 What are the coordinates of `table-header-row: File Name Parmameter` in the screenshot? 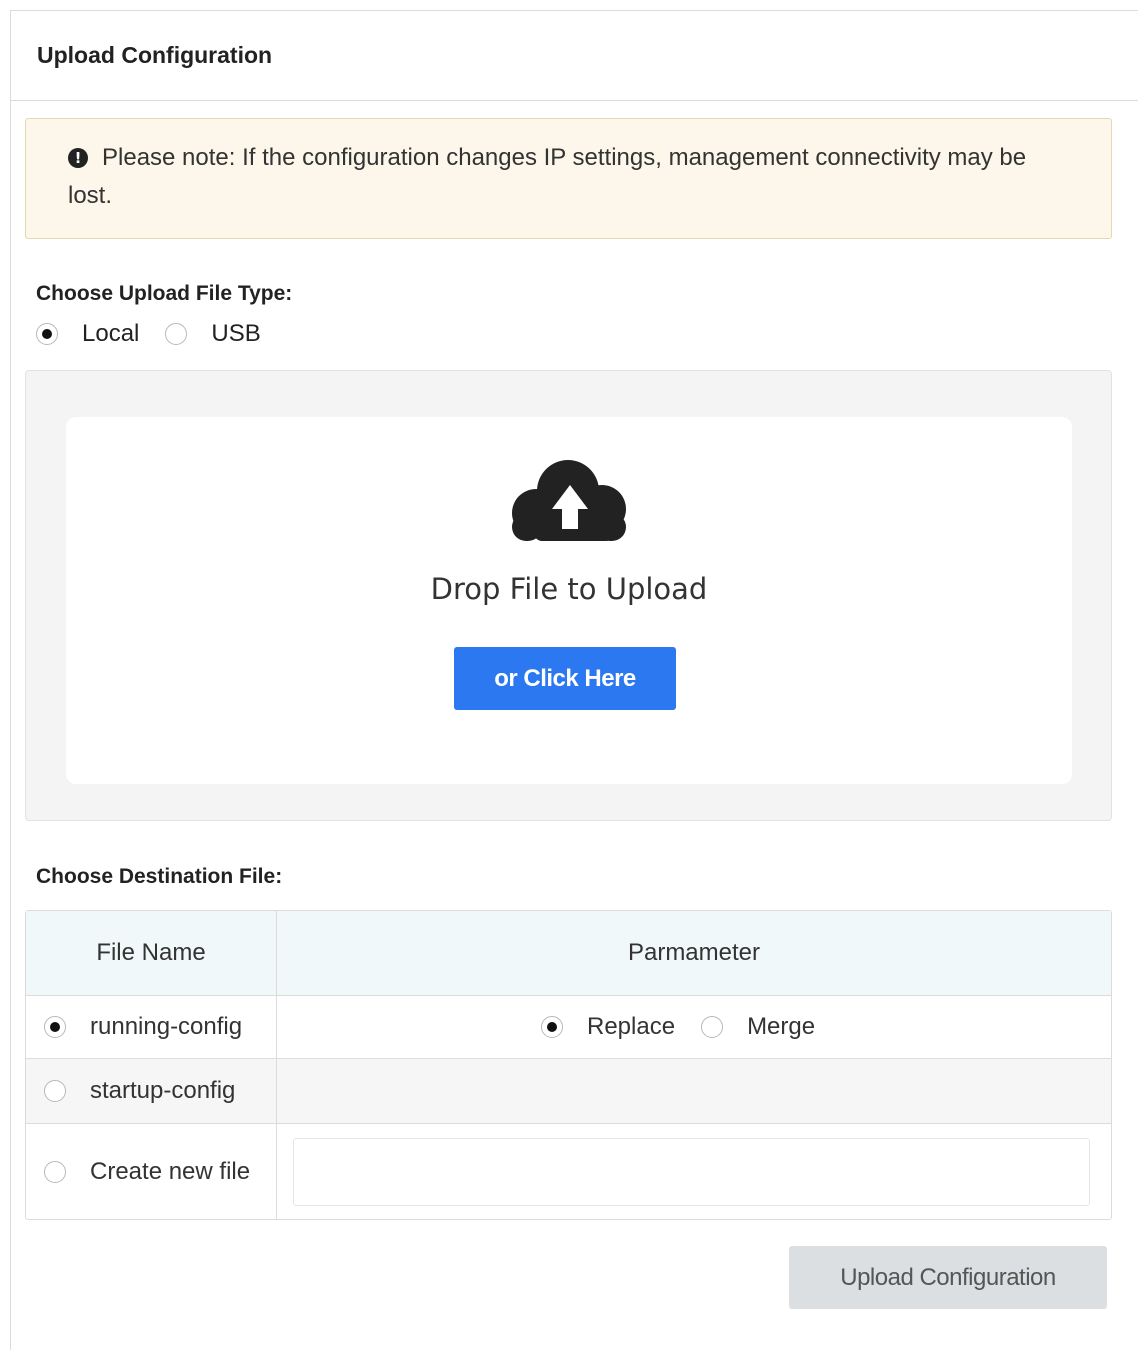 It's located at (568, 953).